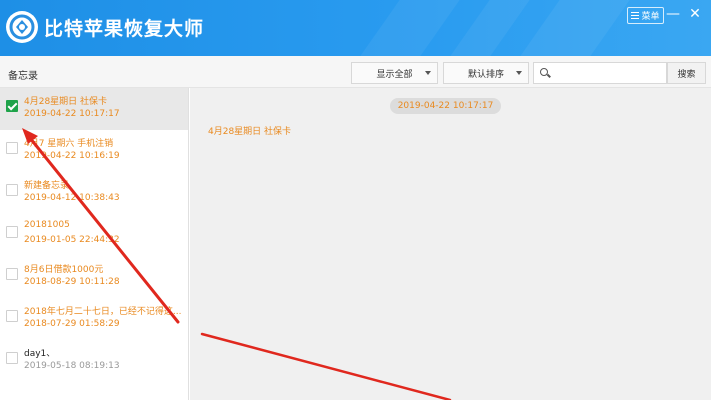 The width and height of the screenshot is (711, 400). What do you see at coordinates (40, 354) in the screenshot?
I see `note-title: day1、` at bounding box center [40, 354].